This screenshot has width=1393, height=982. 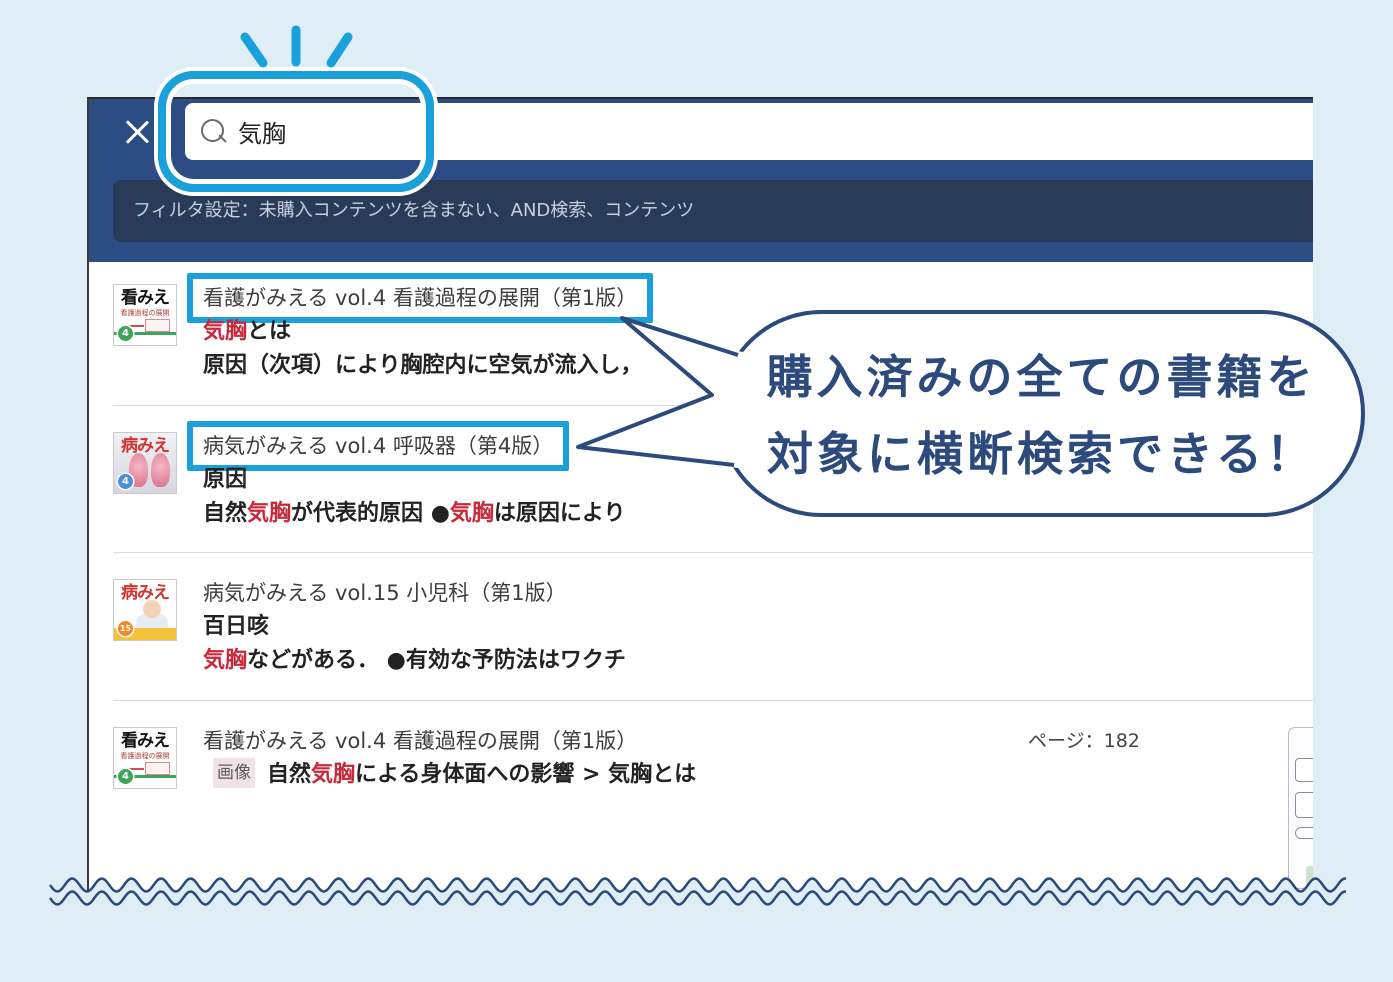 What do you see at coordinates (1041, 377) in the screenshot?
I see `callout-line: 購入済みの全ての書籍を` at bounding box center [1041, 377].